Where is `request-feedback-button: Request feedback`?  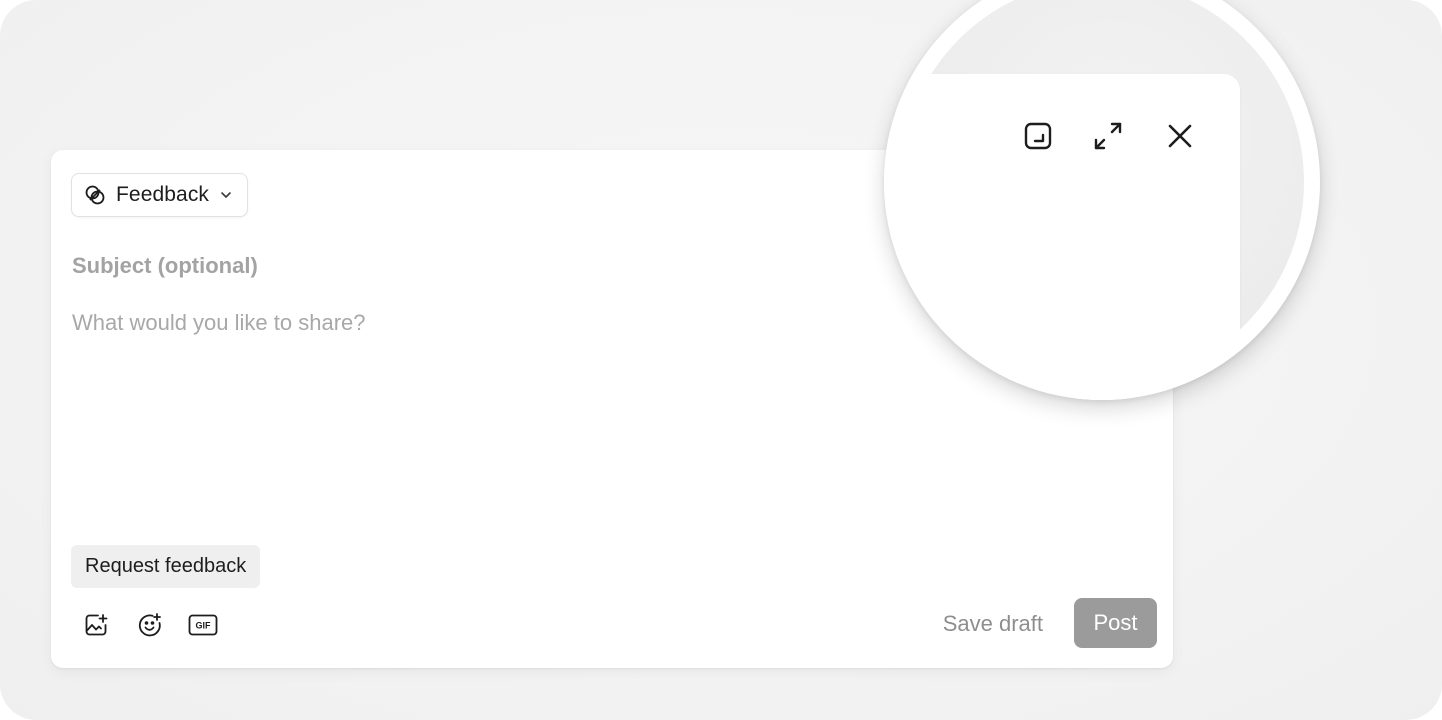 request-feedback-button: Request feedback is located at coordinates (166, 566).